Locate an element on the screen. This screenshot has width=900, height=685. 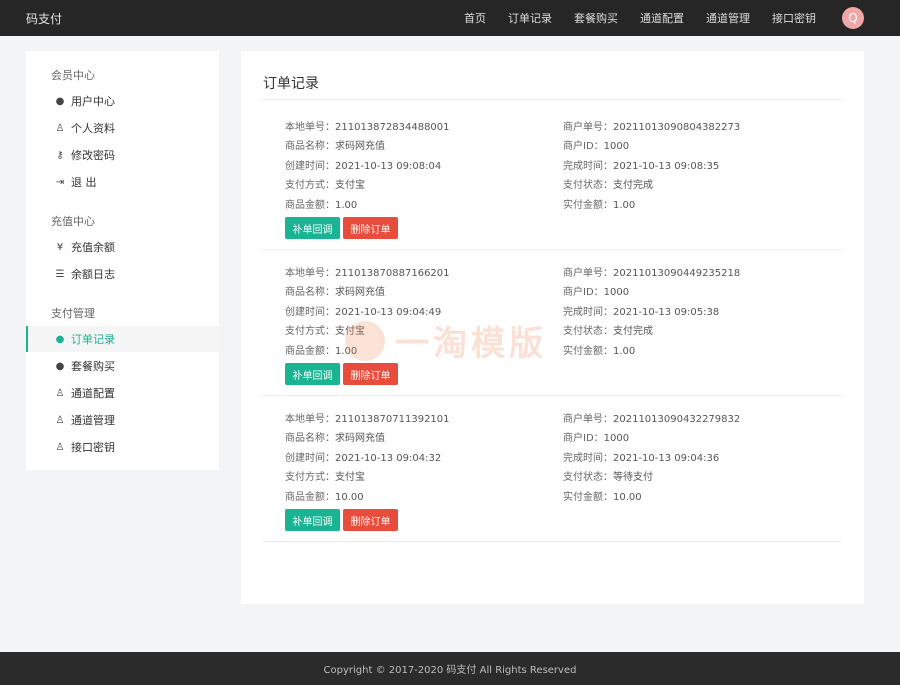
sidebar-item-balance-log: ☰ 余额日志 is located at coordinates (122, 274).